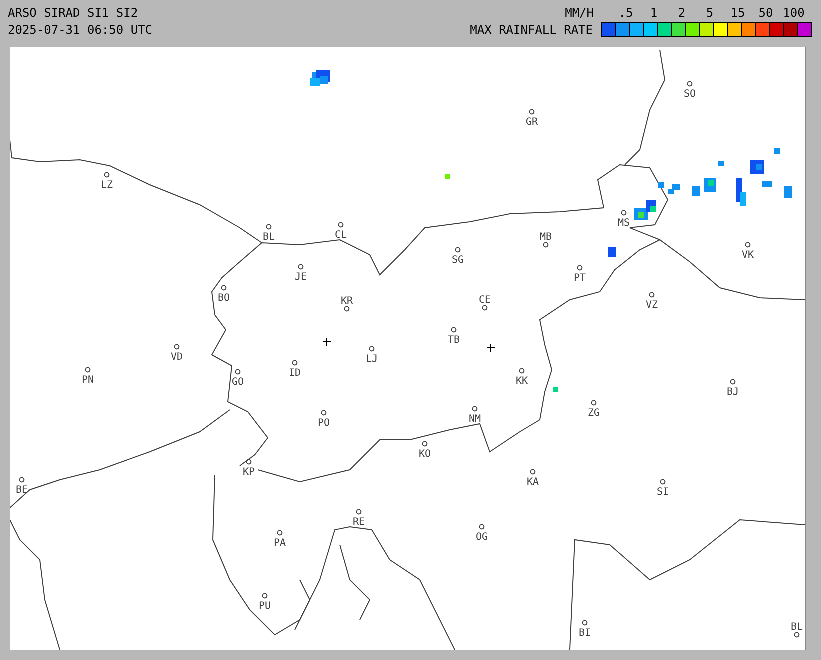 The width and height of the screenshot is (821, 660). I want to click on city-label: PU, so click(265, 606).